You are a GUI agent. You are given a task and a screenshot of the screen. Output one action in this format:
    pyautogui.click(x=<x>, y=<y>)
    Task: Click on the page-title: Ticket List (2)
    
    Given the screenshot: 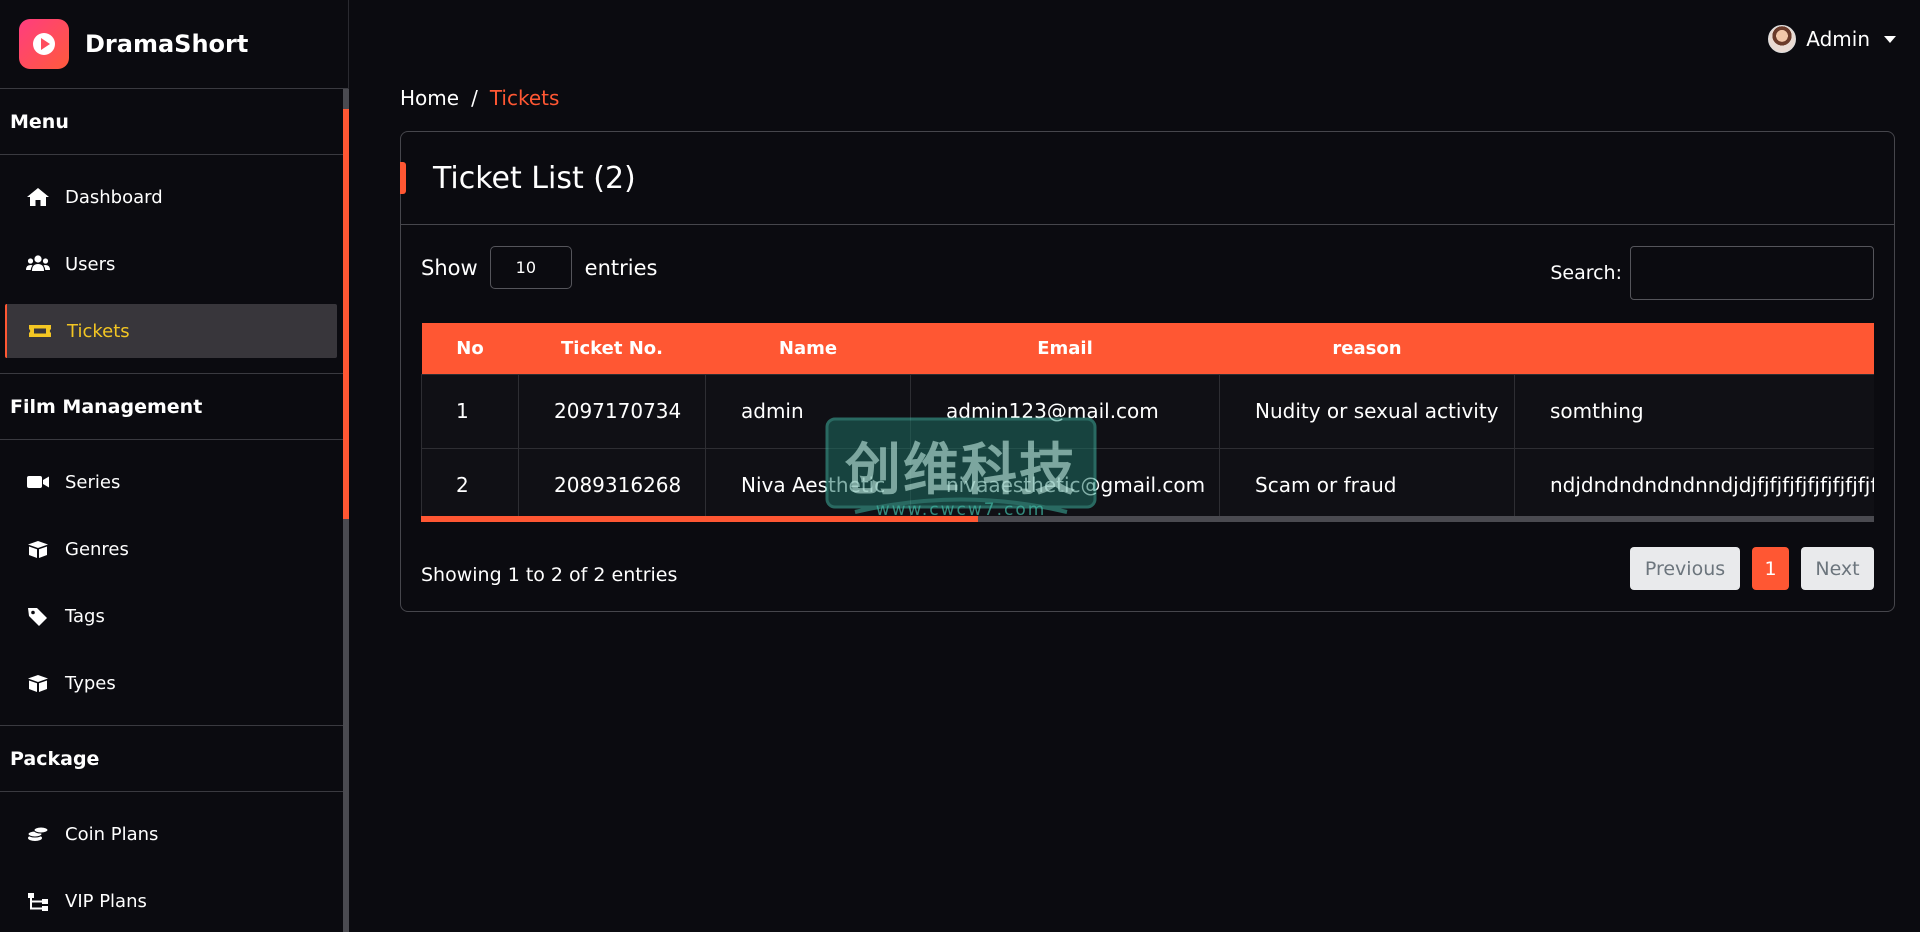 What is the action you would take?
    pyautogui.click(x=534, y=178)
    